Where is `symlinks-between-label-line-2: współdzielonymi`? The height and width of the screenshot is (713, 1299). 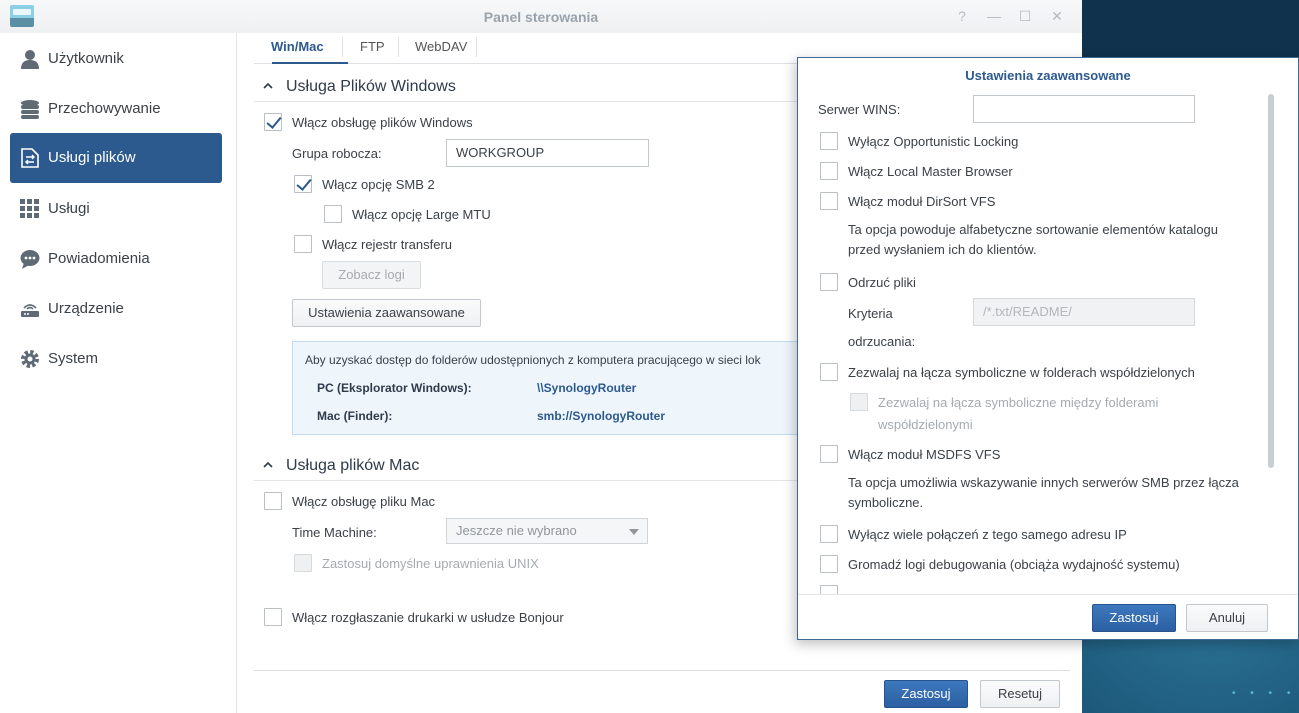
symlinks-between-label-line-2: współdzielonymi is located at coordinates (925, 424).